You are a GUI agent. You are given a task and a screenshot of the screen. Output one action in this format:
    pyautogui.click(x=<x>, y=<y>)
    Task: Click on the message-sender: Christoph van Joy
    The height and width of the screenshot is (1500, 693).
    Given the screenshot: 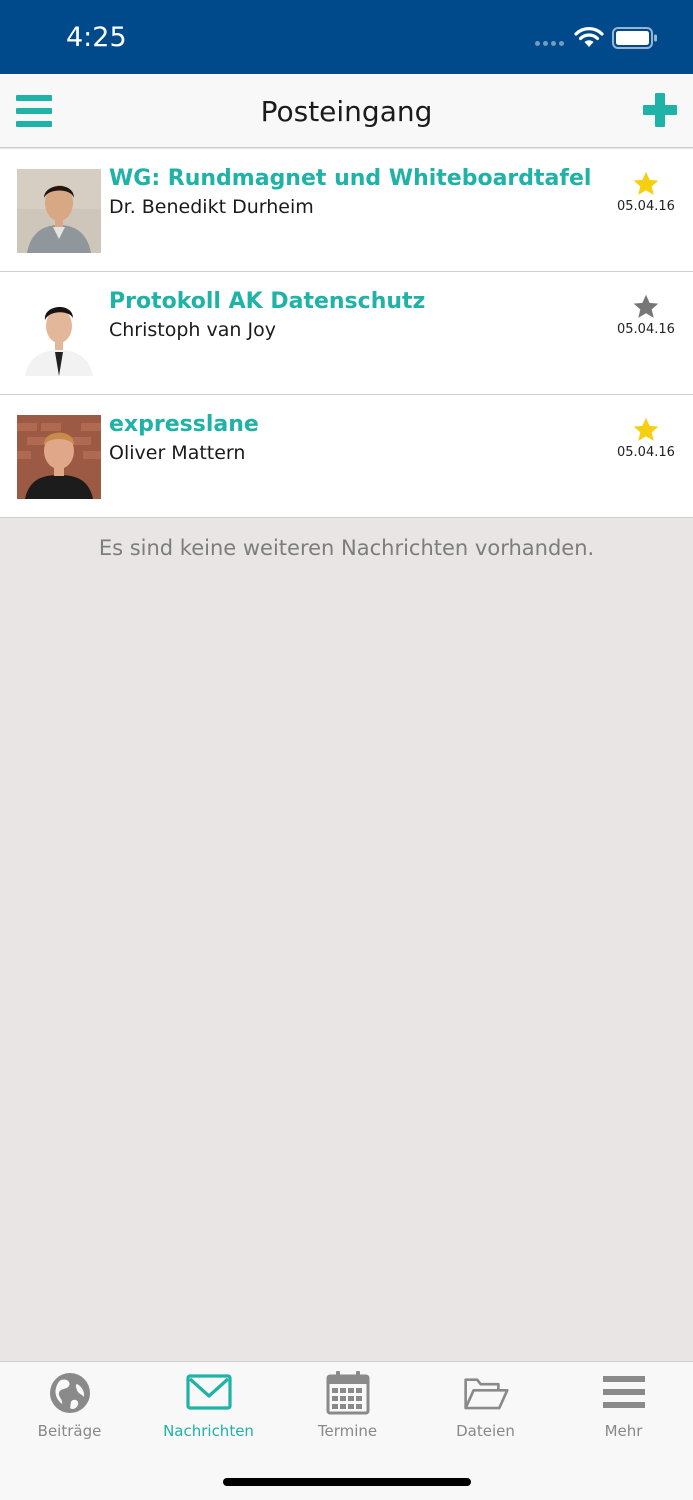 What is the action you would take?
    pyautogui.click(x=192, y=330)
    